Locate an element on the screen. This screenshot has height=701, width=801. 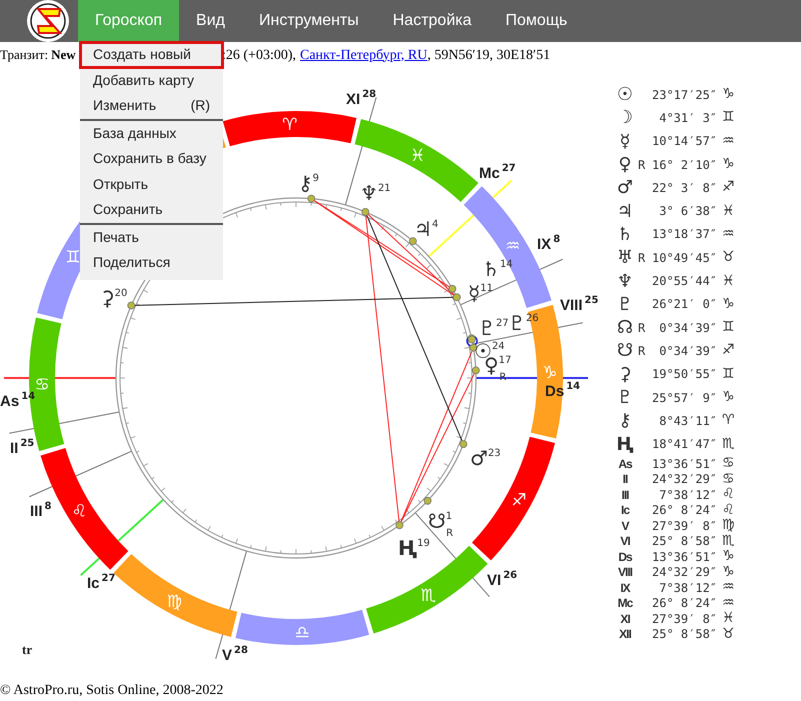
cusp-label: Ic$^{27}$ is located at coordinates (101, 582).